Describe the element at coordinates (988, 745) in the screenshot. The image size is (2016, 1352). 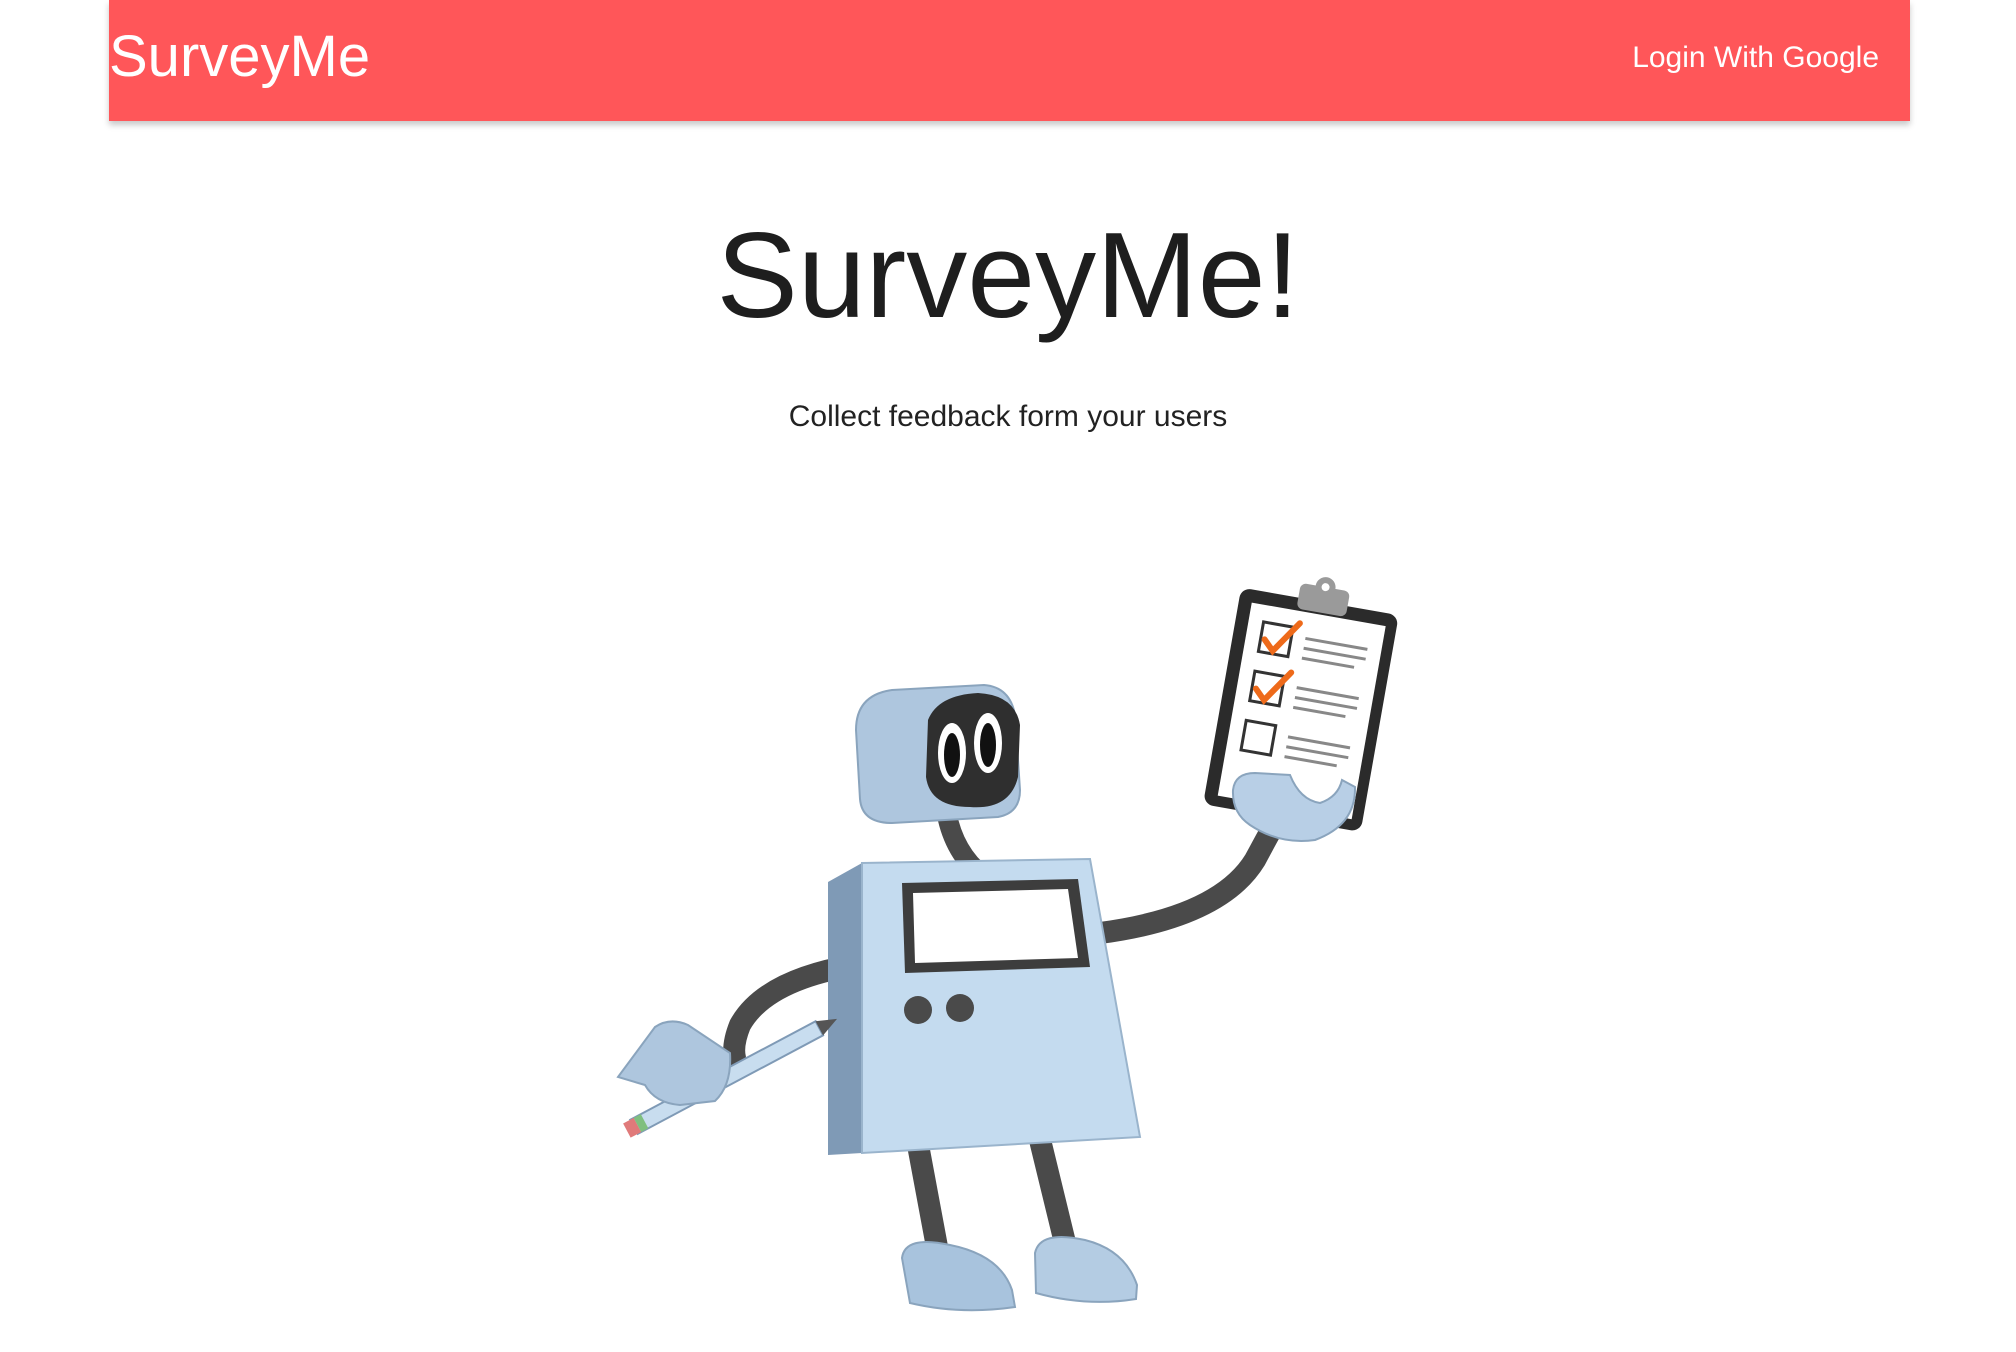
I see `robot-right-pupil` at that location.